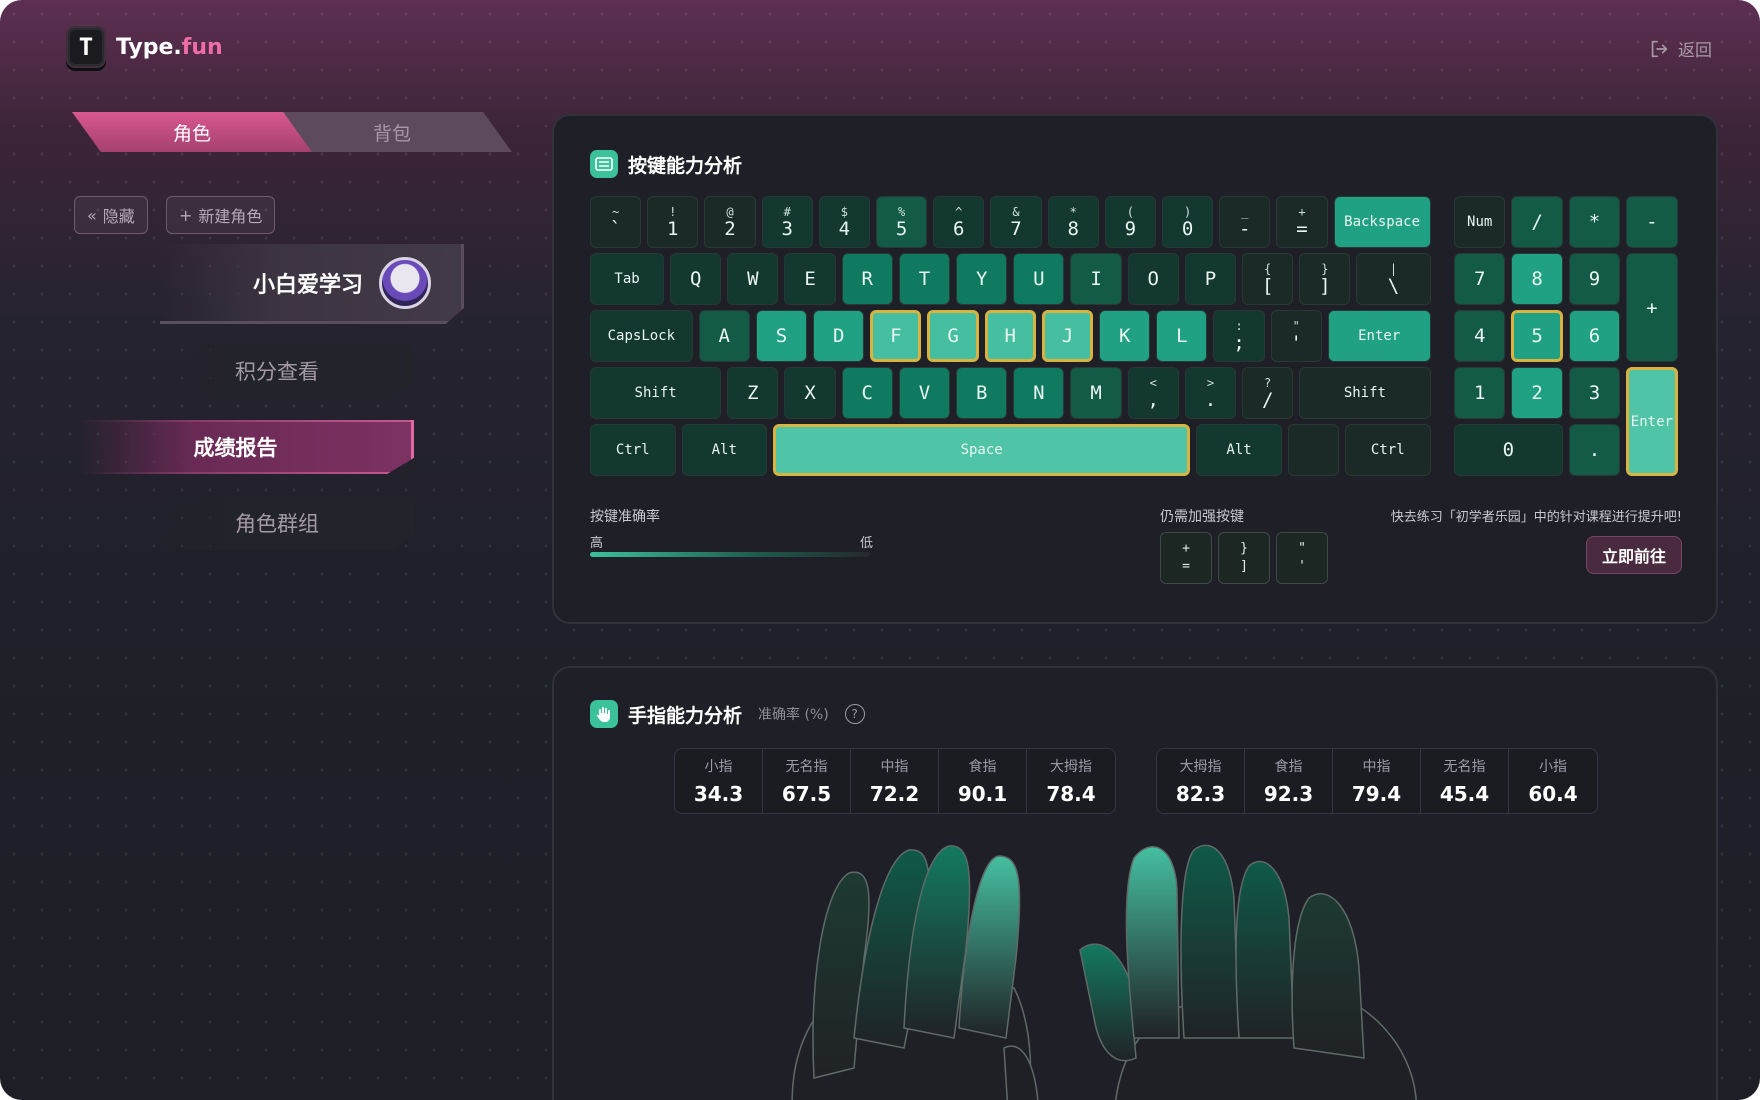 Image resolution: width=1760 pixels, height=1100 pixels. I want to click on key: Y, so click(982, 279).